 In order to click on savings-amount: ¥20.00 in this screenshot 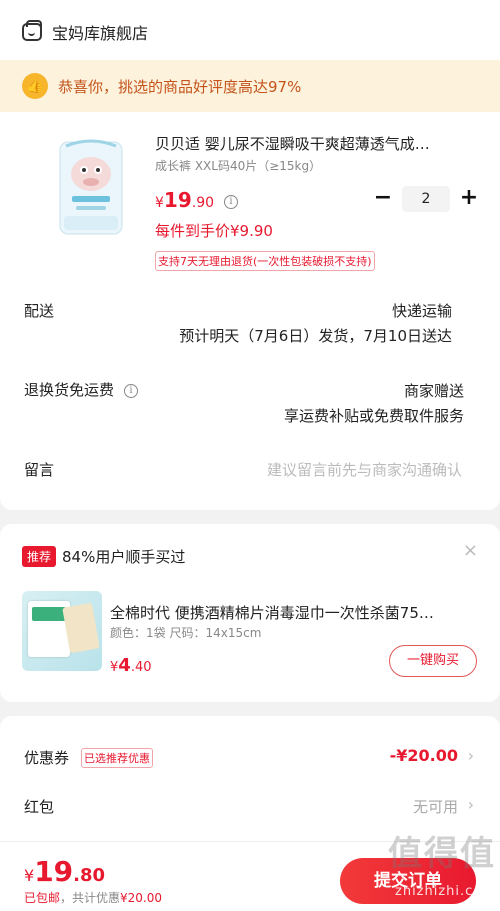, I will do `click(141, 898)`.